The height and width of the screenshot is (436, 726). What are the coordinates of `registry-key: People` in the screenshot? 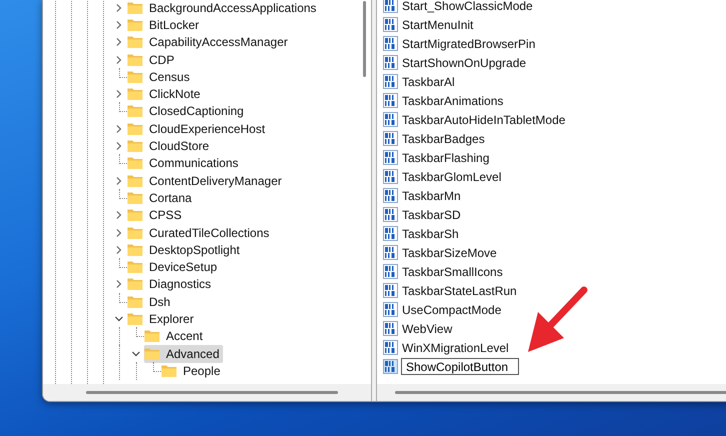 It's located at (192, 371).